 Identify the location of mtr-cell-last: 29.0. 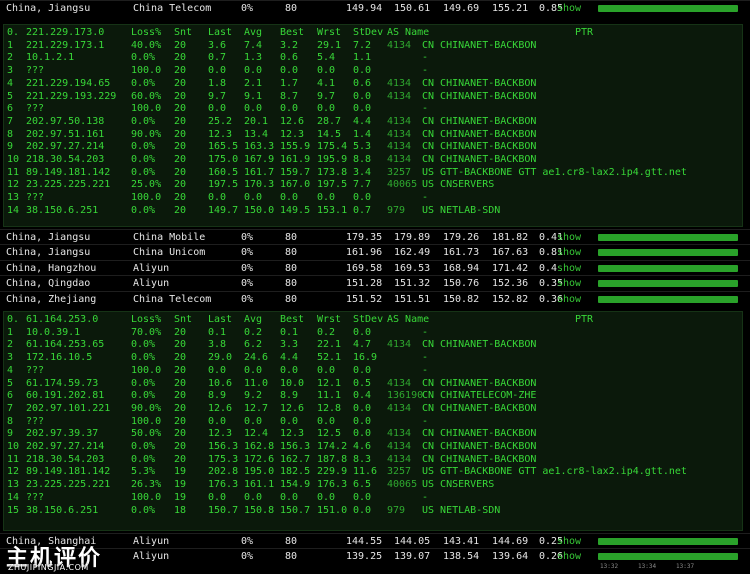
(220, 358).